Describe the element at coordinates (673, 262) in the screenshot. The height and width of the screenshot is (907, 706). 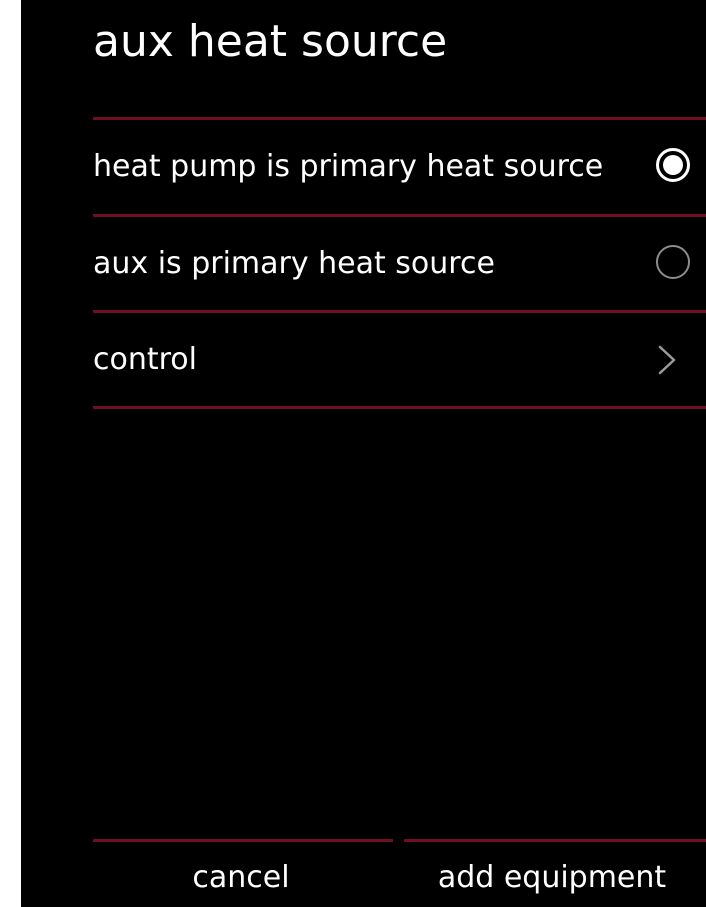
I see `radio-unselected-icon` at that location.